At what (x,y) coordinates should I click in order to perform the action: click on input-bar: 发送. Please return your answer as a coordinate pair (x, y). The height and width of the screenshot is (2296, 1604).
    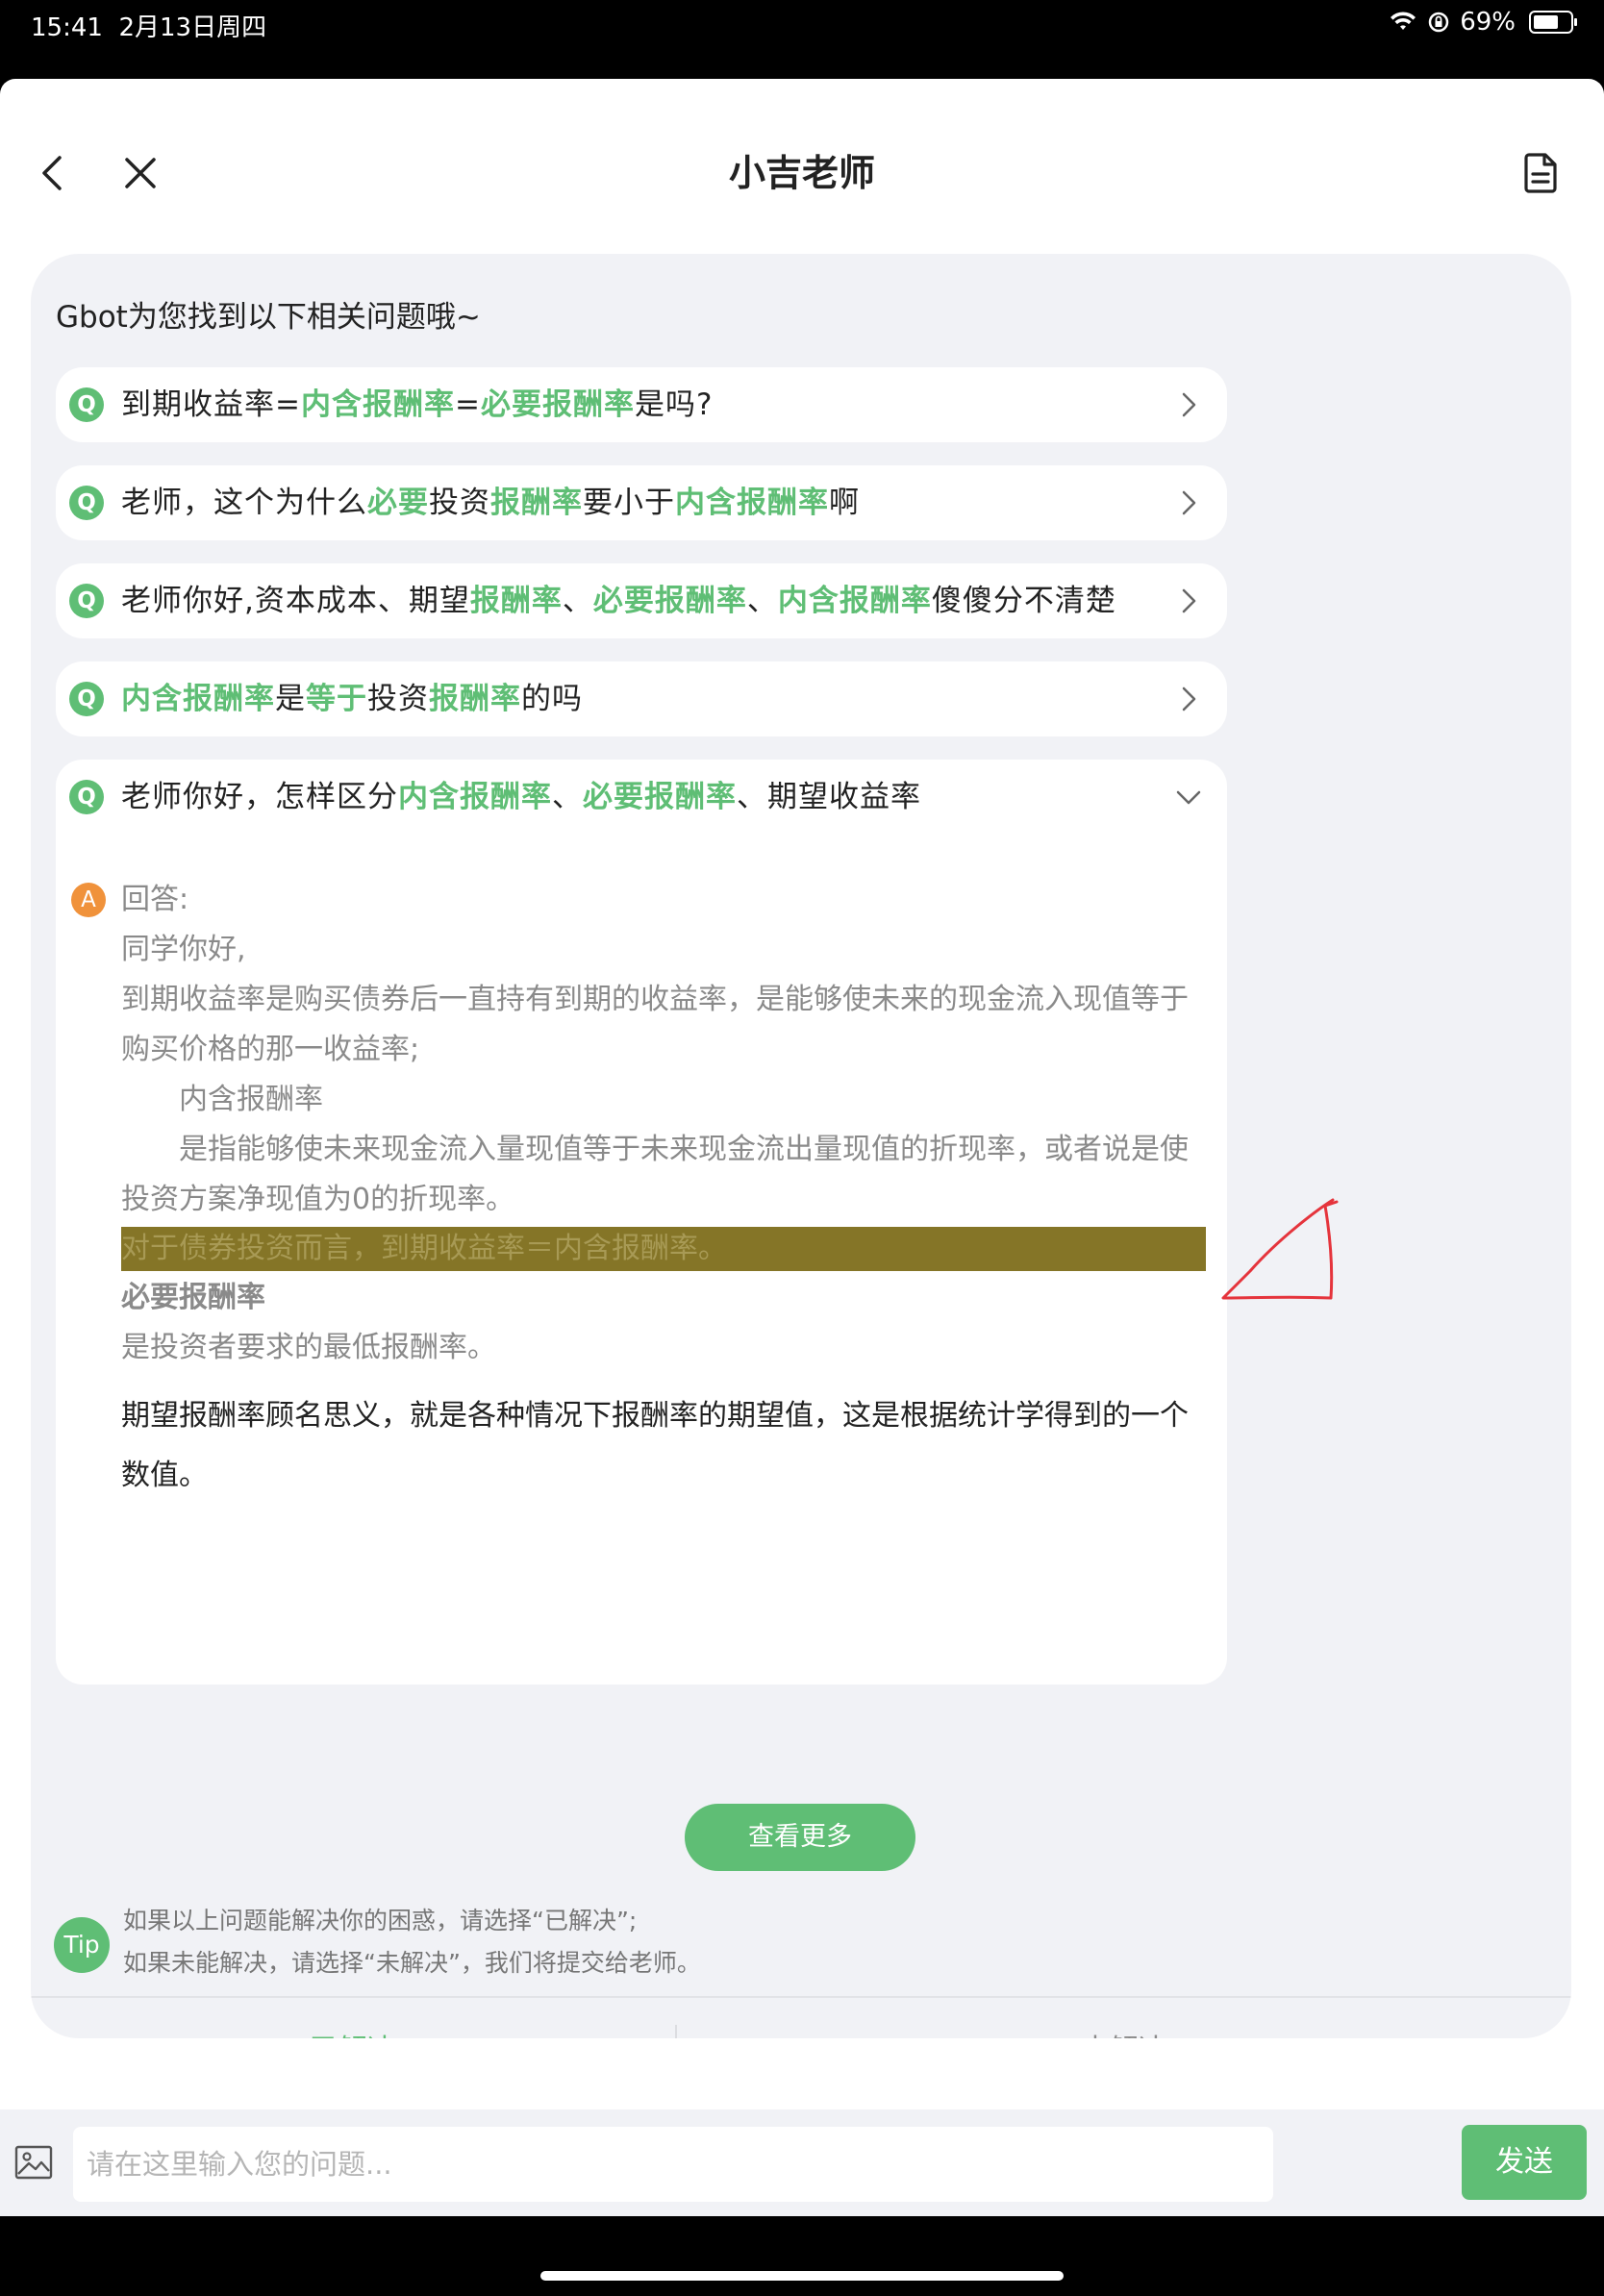
    Looking at the image, I should click on (802, 2162).